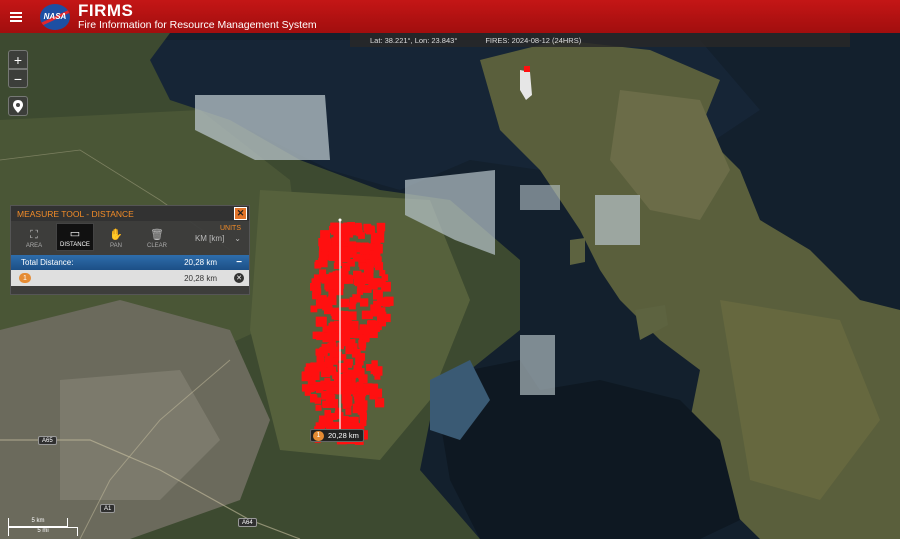 The image size is (900, 539). I want to click on menu-button, so click(16, 16).